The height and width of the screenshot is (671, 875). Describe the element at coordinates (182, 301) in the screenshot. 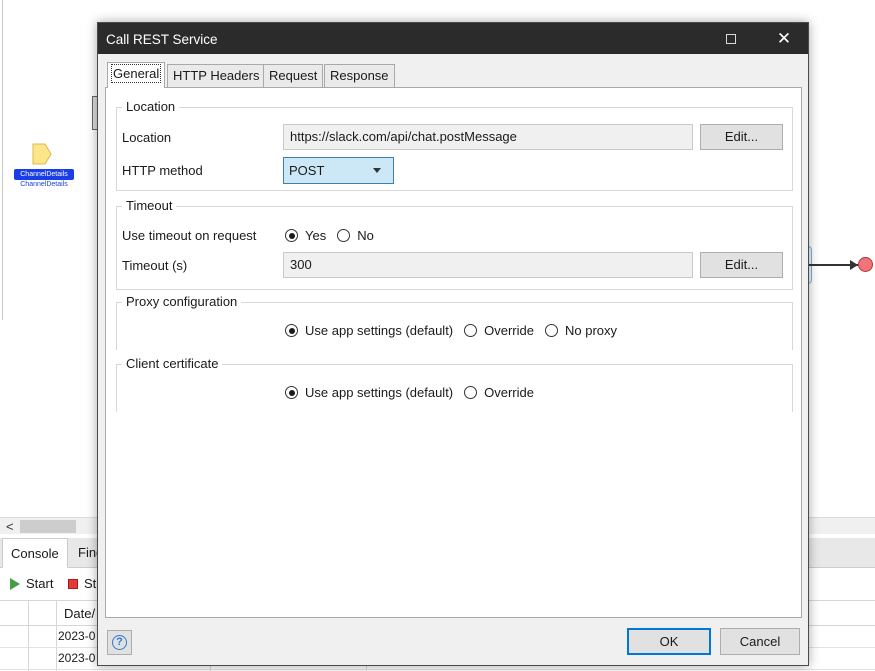

I see `group-legend: Proxy configuration` at that location.